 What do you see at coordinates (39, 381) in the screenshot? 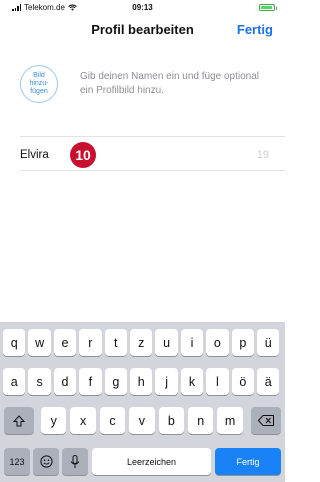
I see `key-s: s` at bounding box center [39, 381].